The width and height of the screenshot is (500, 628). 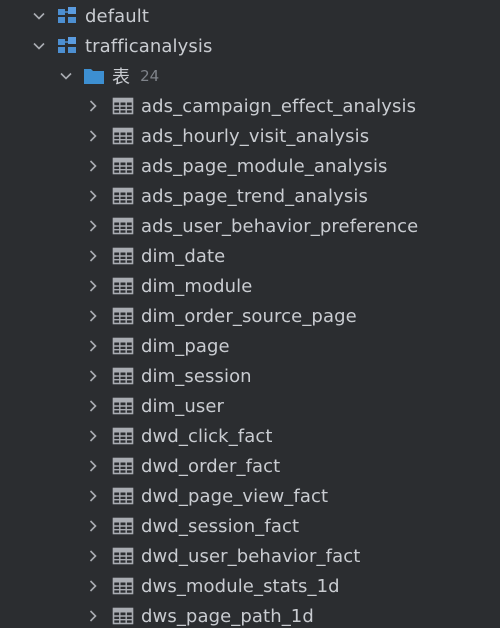 What do you see at coordinates (150, 76) in the screenshot?
I see `item-count: 24` at bounding box center [150, 76].